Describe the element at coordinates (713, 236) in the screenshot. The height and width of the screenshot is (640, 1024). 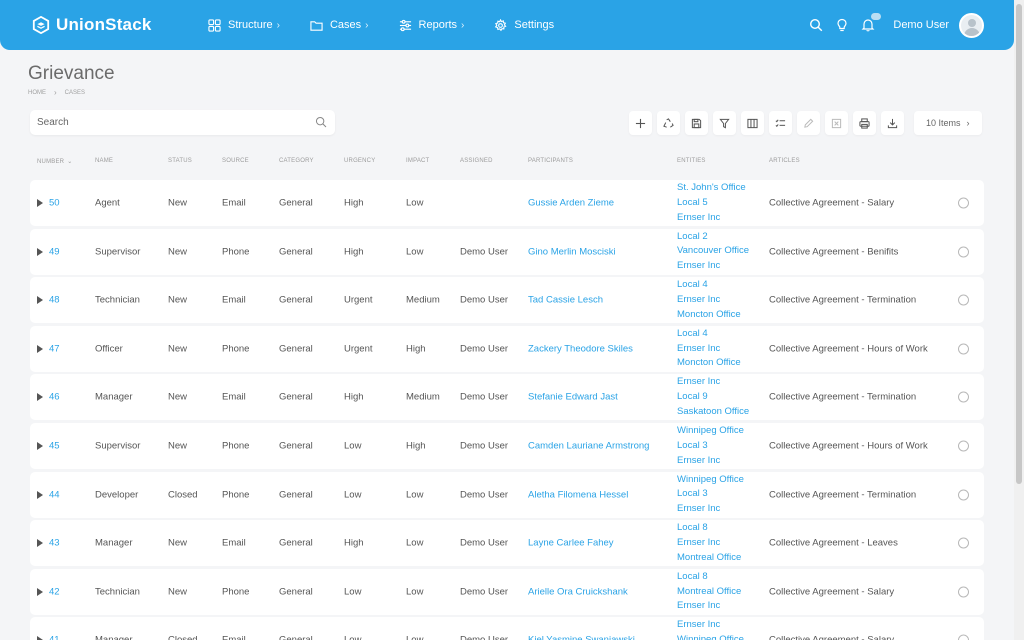
I see `entity-link: Local 2` at that location.